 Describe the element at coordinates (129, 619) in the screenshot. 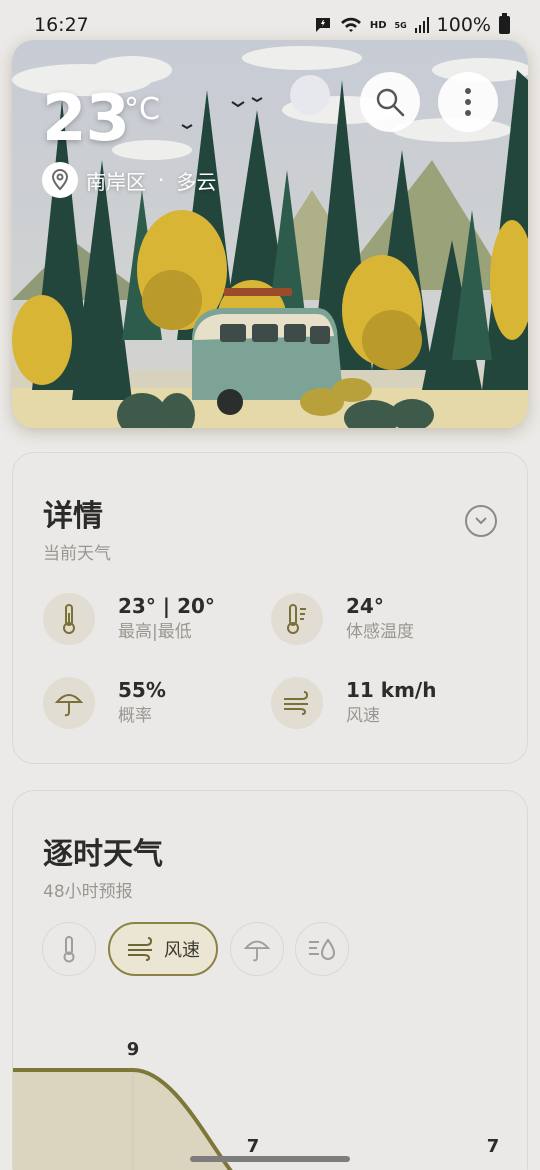

I see `detail-high-low: 23° | 20° 最高|最低` at that location.